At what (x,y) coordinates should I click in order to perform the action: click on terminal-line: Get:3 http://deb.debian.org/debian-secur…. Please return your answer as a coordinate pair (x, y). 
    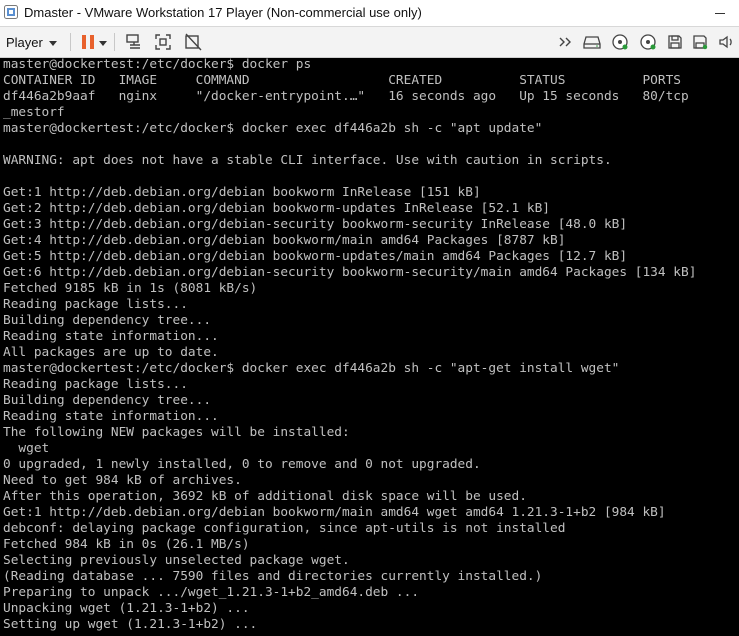
    Looking at the image, I should click on (315, 224).